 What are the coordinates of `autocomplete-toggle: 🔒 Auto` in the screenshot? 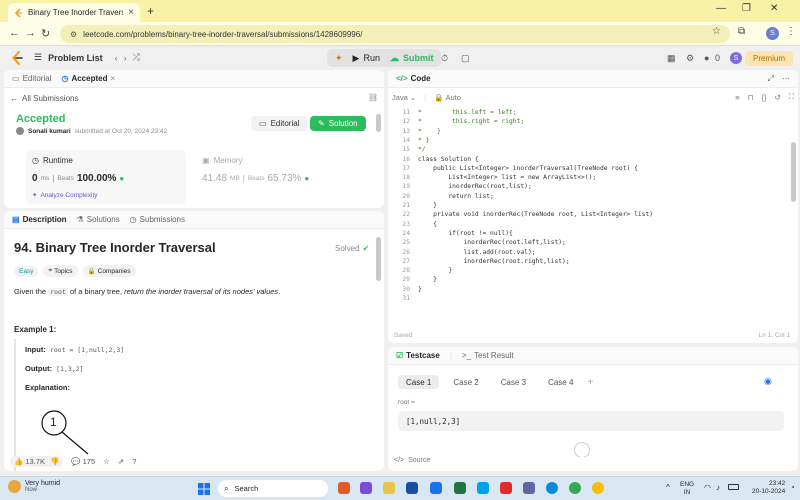 It's located at (447, 97).